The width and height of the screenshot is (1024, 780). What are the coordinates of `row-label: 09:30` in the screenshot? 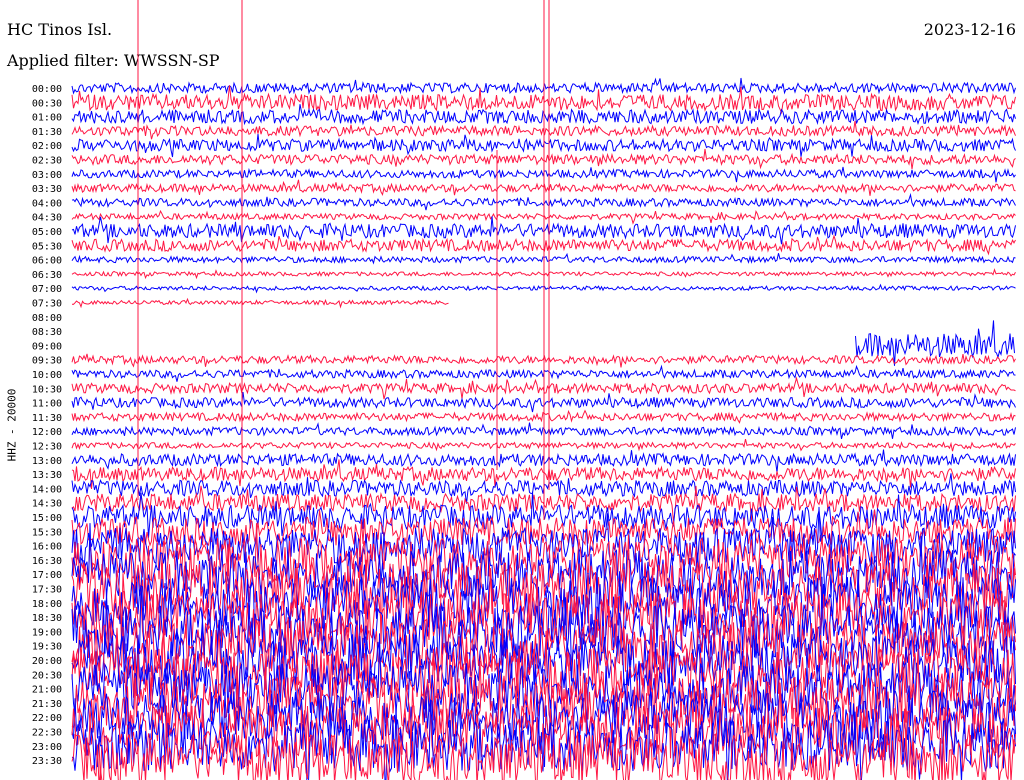 It's located at (47, 361).